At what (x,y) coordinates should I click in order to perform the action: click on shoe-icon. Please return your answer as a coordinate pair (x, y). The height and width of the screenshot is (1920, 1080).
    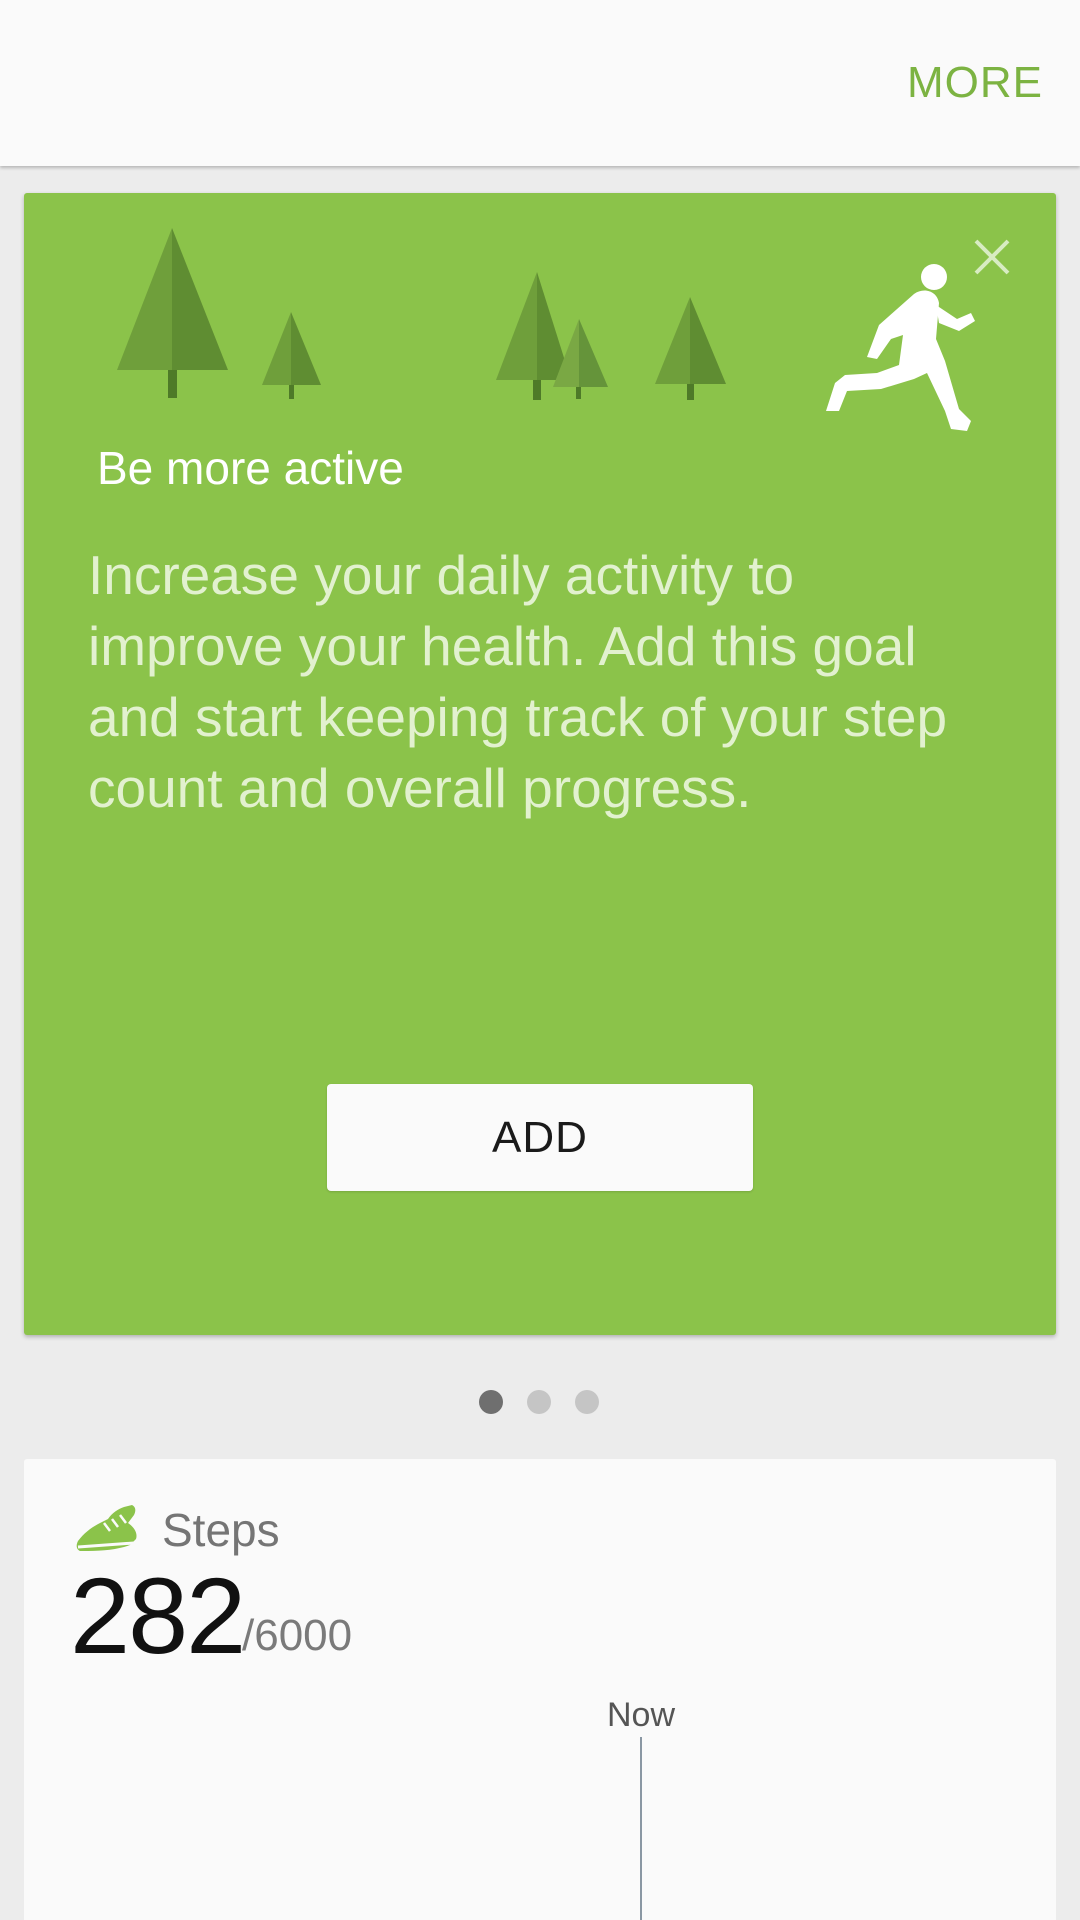
    Looking at the image, I should click on (106, 1528).